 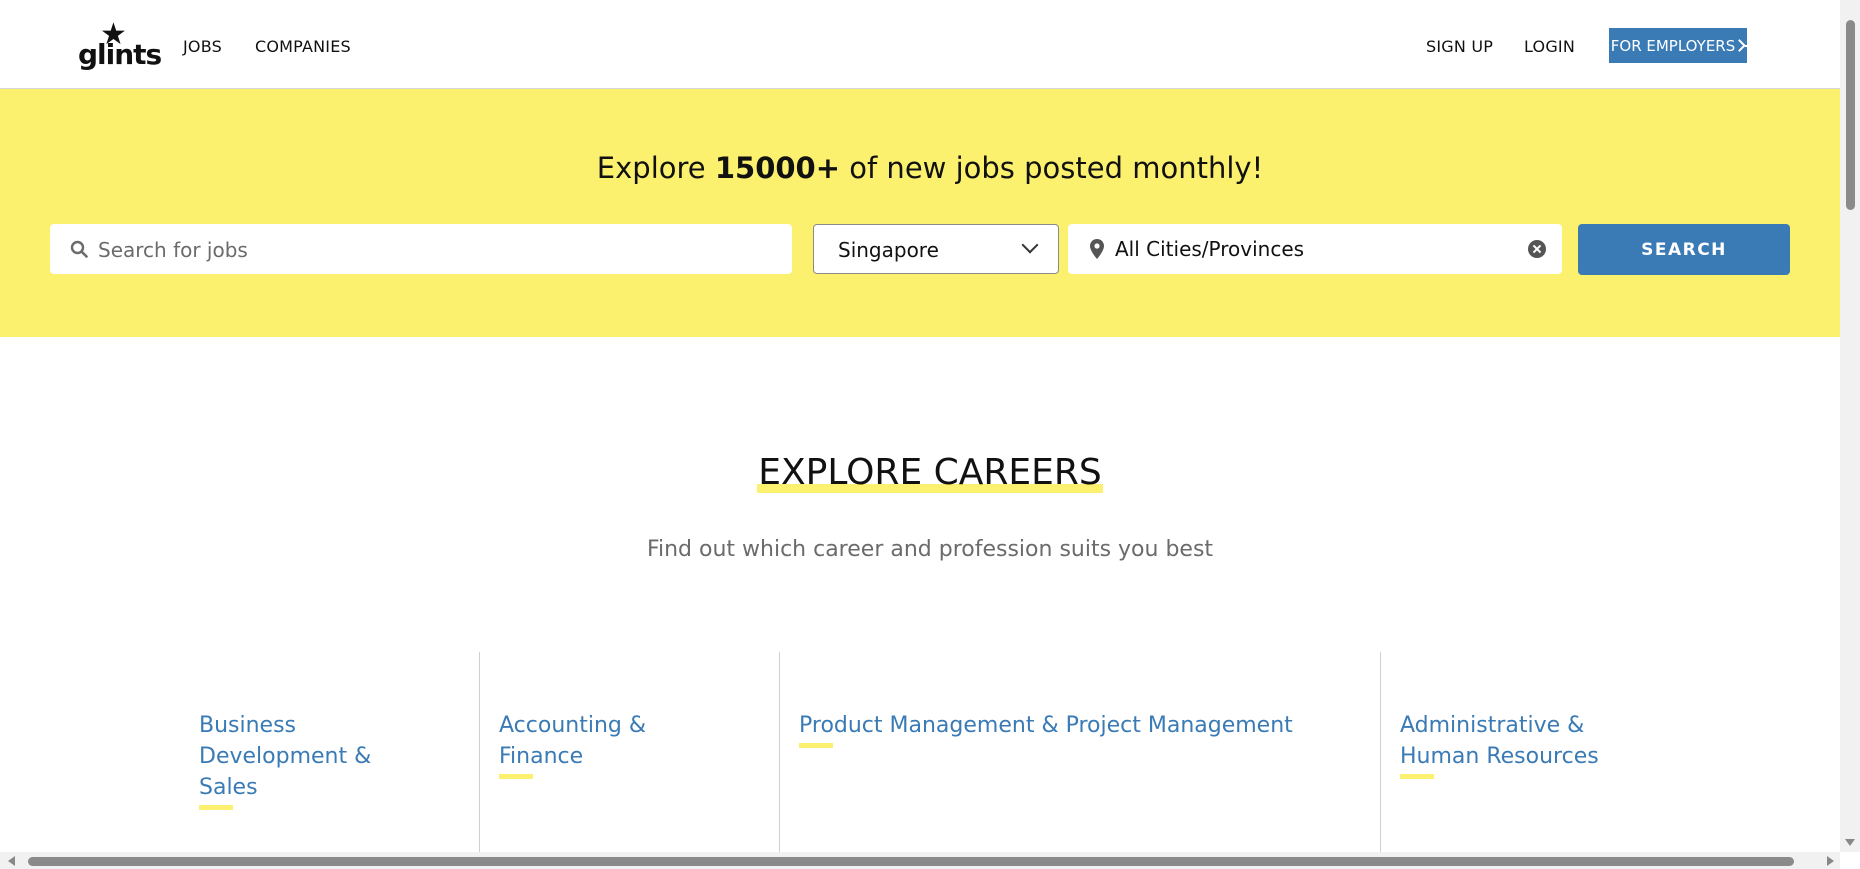 What do you see at coordinates (1850, 115) in the screenshot?
I see `vertical-scrollbar-thumb` at bounding box center [1850, 115].